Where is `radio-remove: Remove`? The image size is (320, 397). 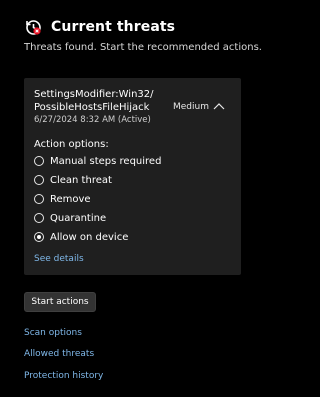
radio-remove: Remove is located at coordinates (62, 199).